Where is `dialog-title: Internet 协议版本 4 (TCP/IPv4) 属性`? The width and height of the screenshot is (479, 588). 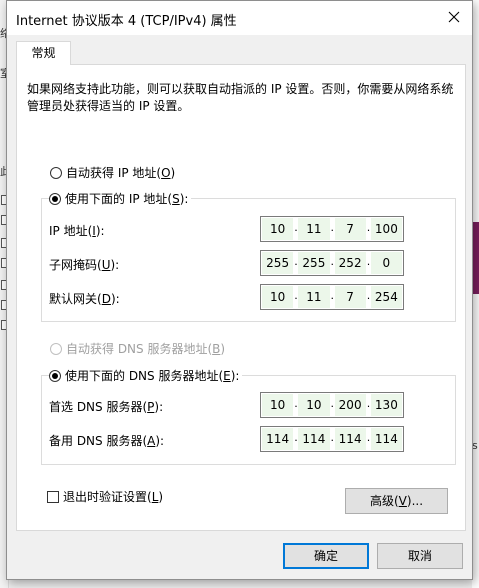 dialog-title: Internet 协议版本 4 (TCP/IPv4) 属性 is located at coordinates (126, 21).